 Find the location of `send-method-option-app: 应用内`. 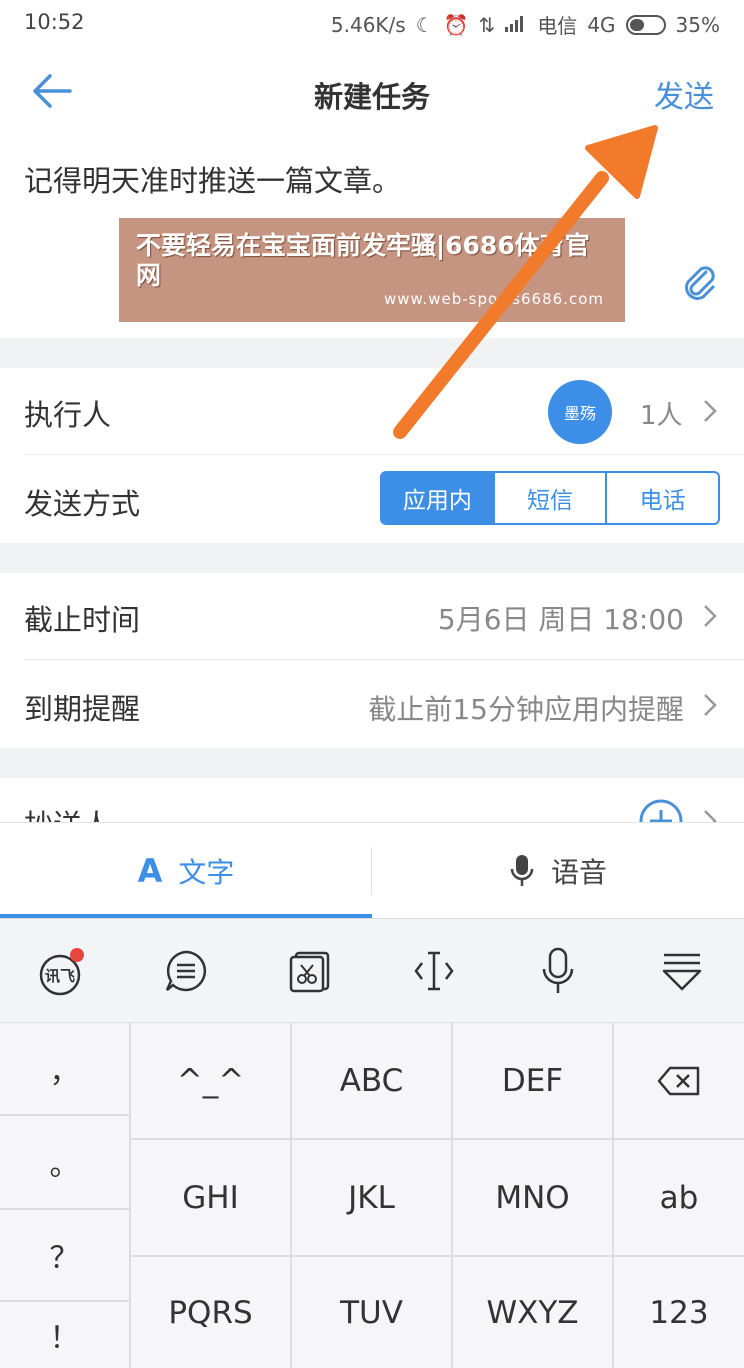

send-method-option-app: 应用内 is located at coordinates (437, 498).